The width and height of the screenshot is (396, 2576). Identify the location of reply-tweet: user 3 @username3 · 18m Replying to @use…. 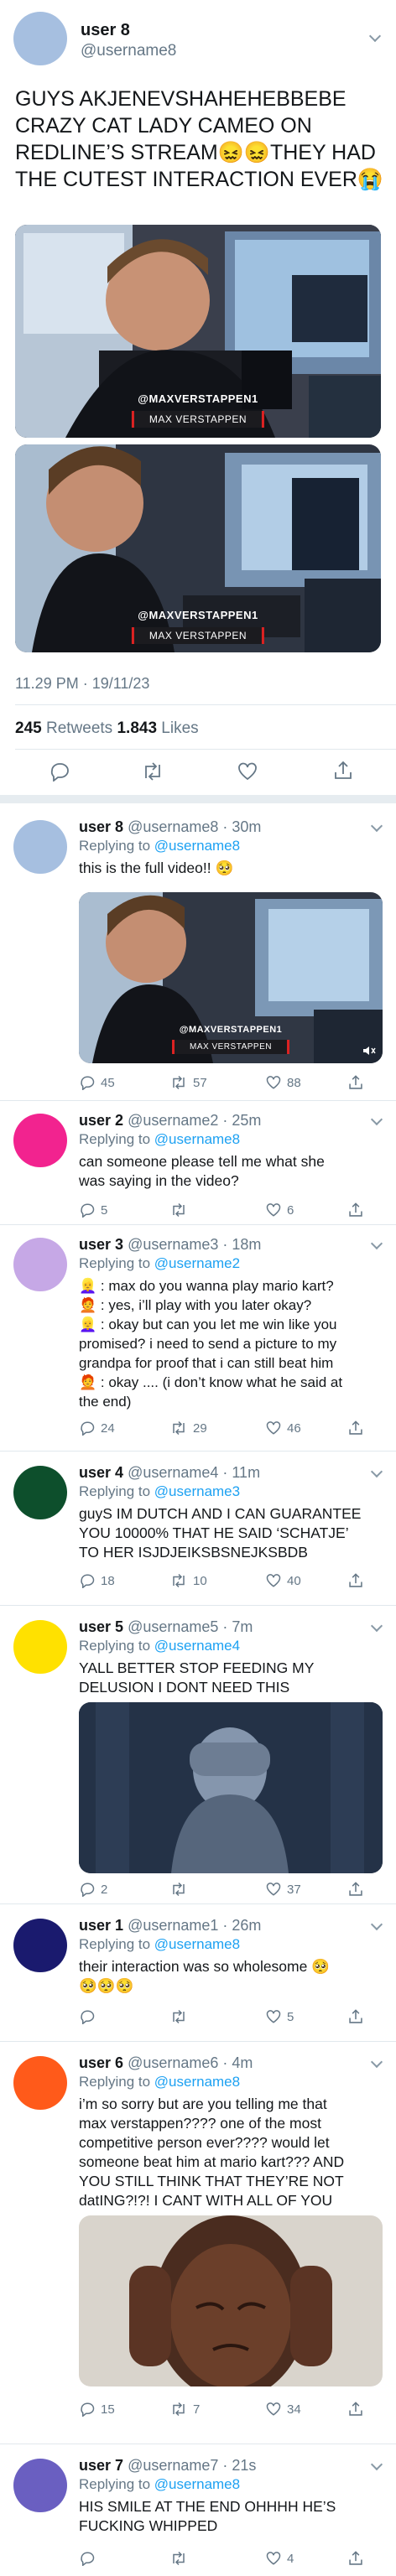
(198, 1337).